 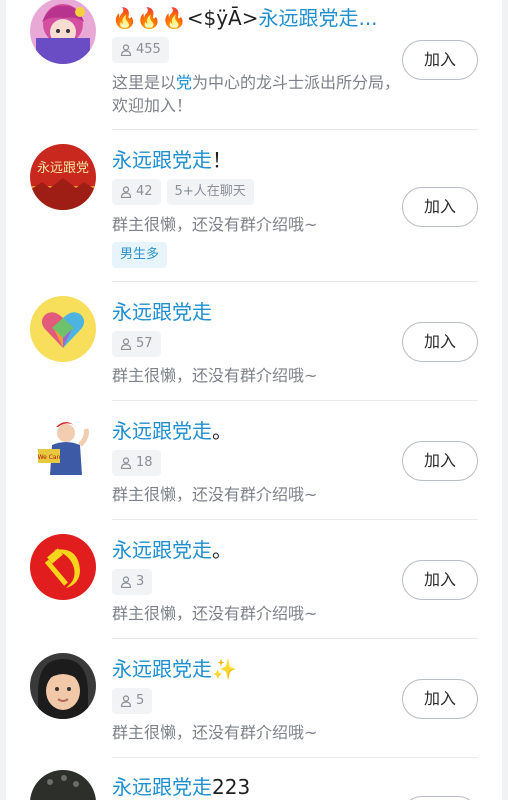 What do you see at coordinates (254, 579) in the screenshot?
I see `list-item: 永远跟党走。 3 群主很懒，还没有群介绍哦~ 加入` at bounding box center [254, 579].